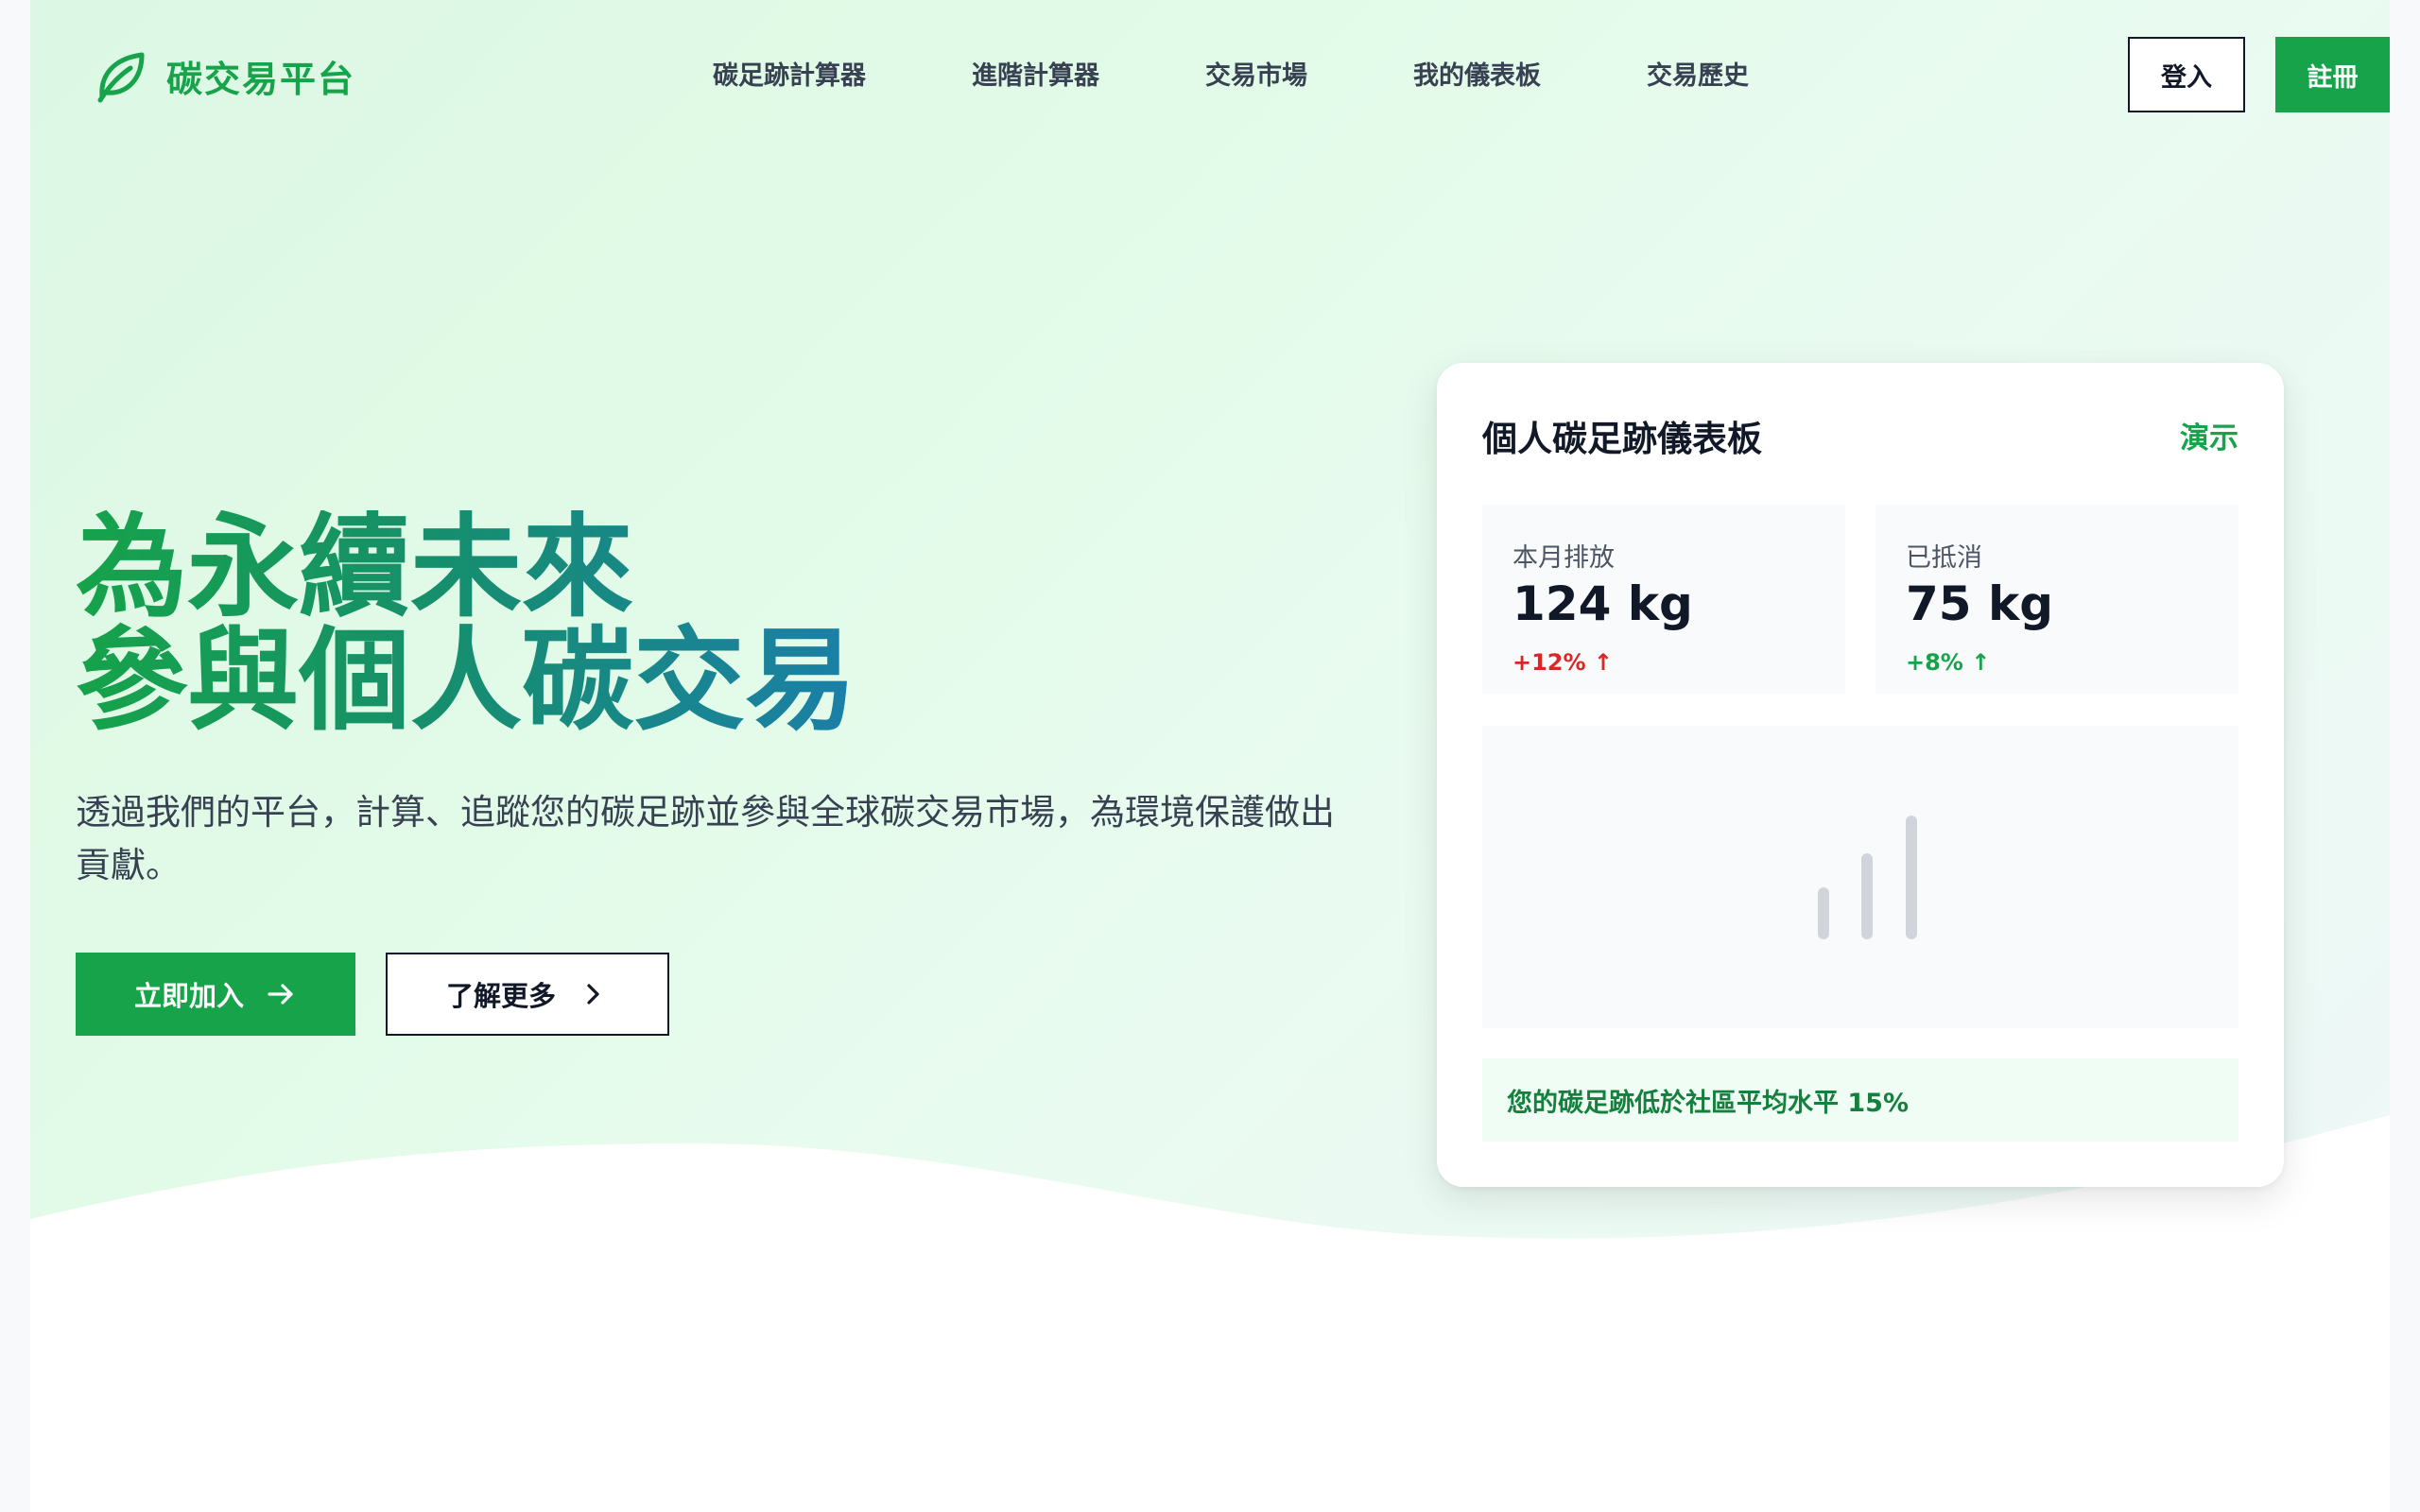  Describe the element at coordinates (355, 567) in the screenshot. I see `hero-title-line-1: 為永續未來` at that location.